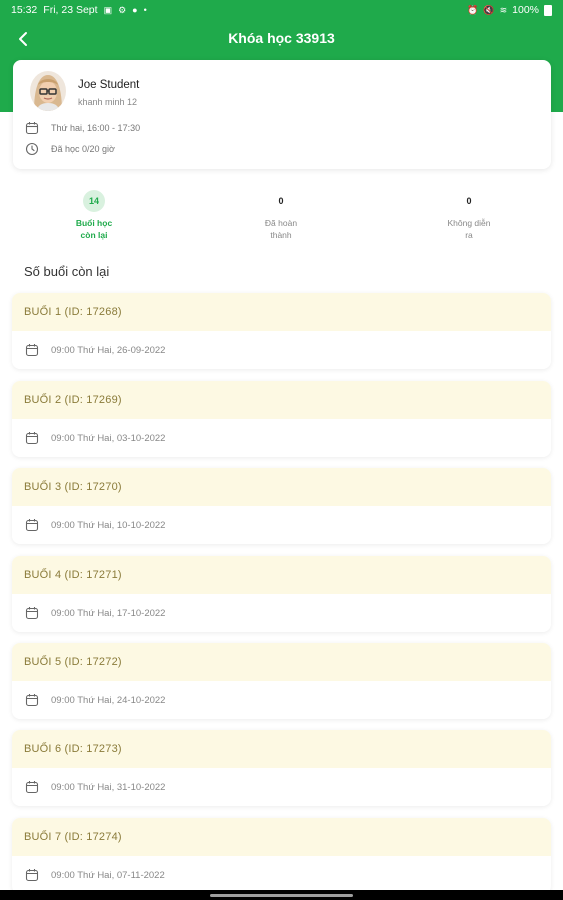 The height and width of the screenshot is (900, 563). Describe the element at coordinates (108, 787) in the screenshot. I see `session-time: 09:00 Thứ Hai, 31-10-2022` at that location.